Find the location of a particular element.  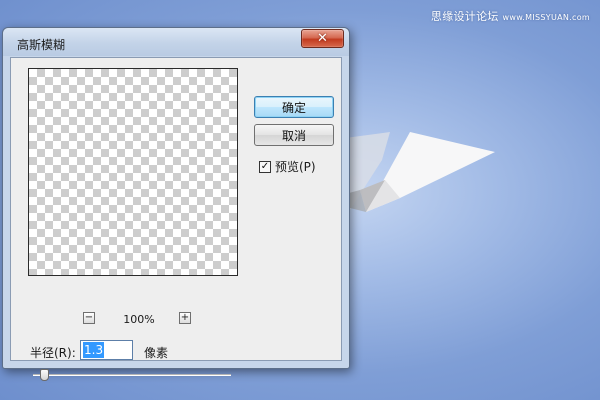

zoom-in-button: + is located at coordinates (185, 318).